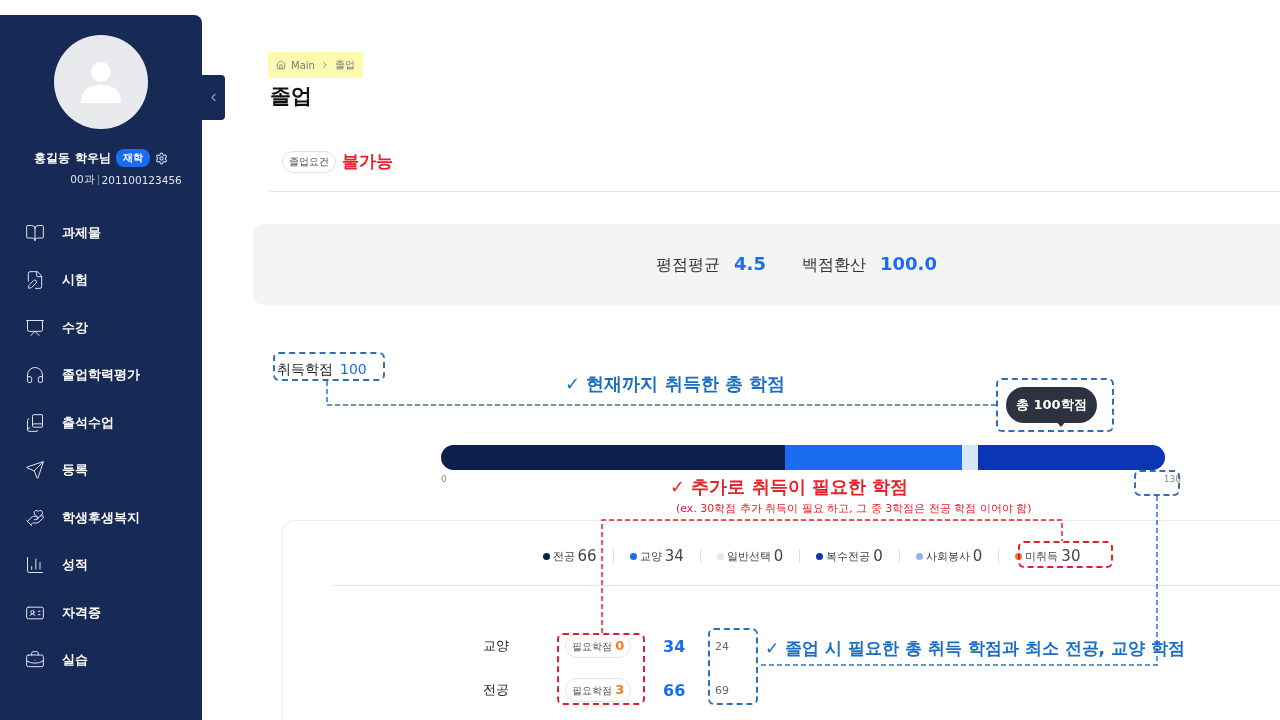 The height and width of the screenshot is (720, 1280). Describe the element at coordinates (113, 233) in the screenshot. I see `menu-item: 과제물` at that location.